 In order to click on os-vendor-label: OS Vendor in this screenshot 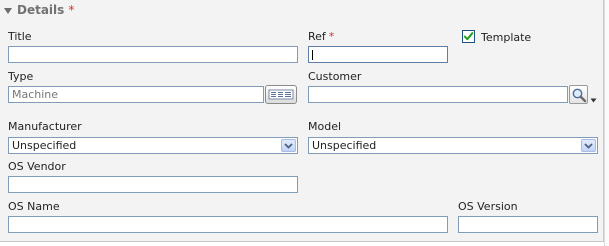, I will do `click(37, 166)`.